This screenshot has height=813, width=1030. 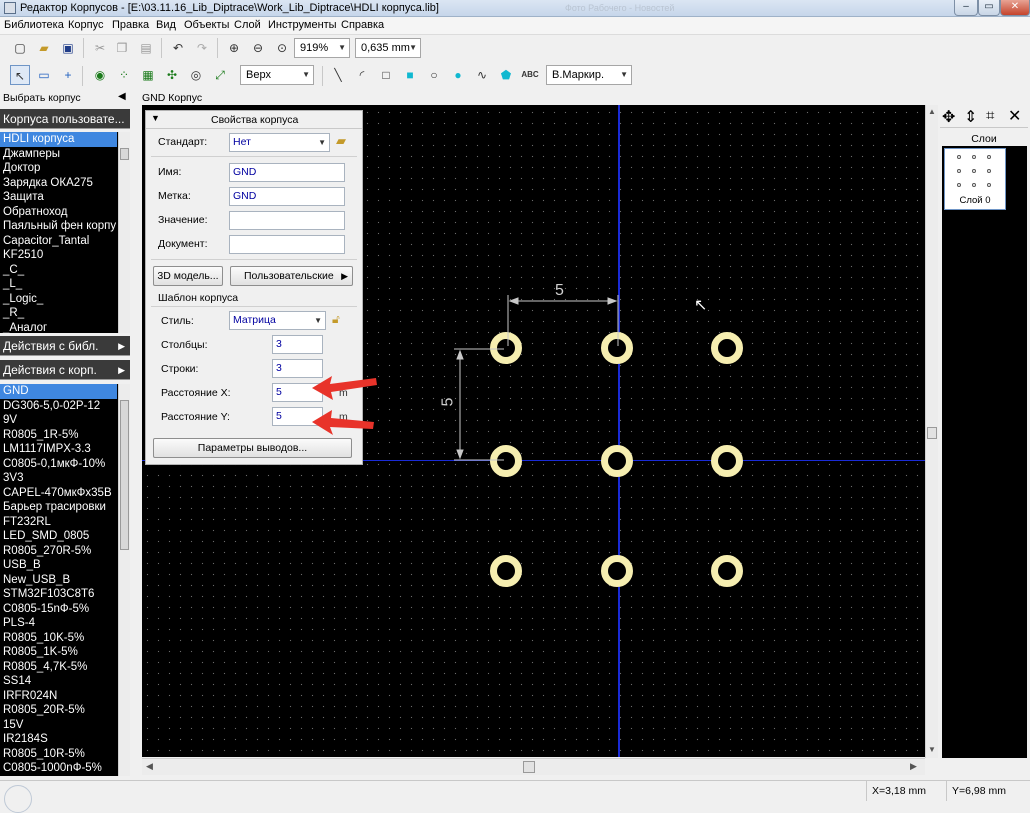 I want to click on list-item: Зарядка ОКА275, so click(x=58, y=183).